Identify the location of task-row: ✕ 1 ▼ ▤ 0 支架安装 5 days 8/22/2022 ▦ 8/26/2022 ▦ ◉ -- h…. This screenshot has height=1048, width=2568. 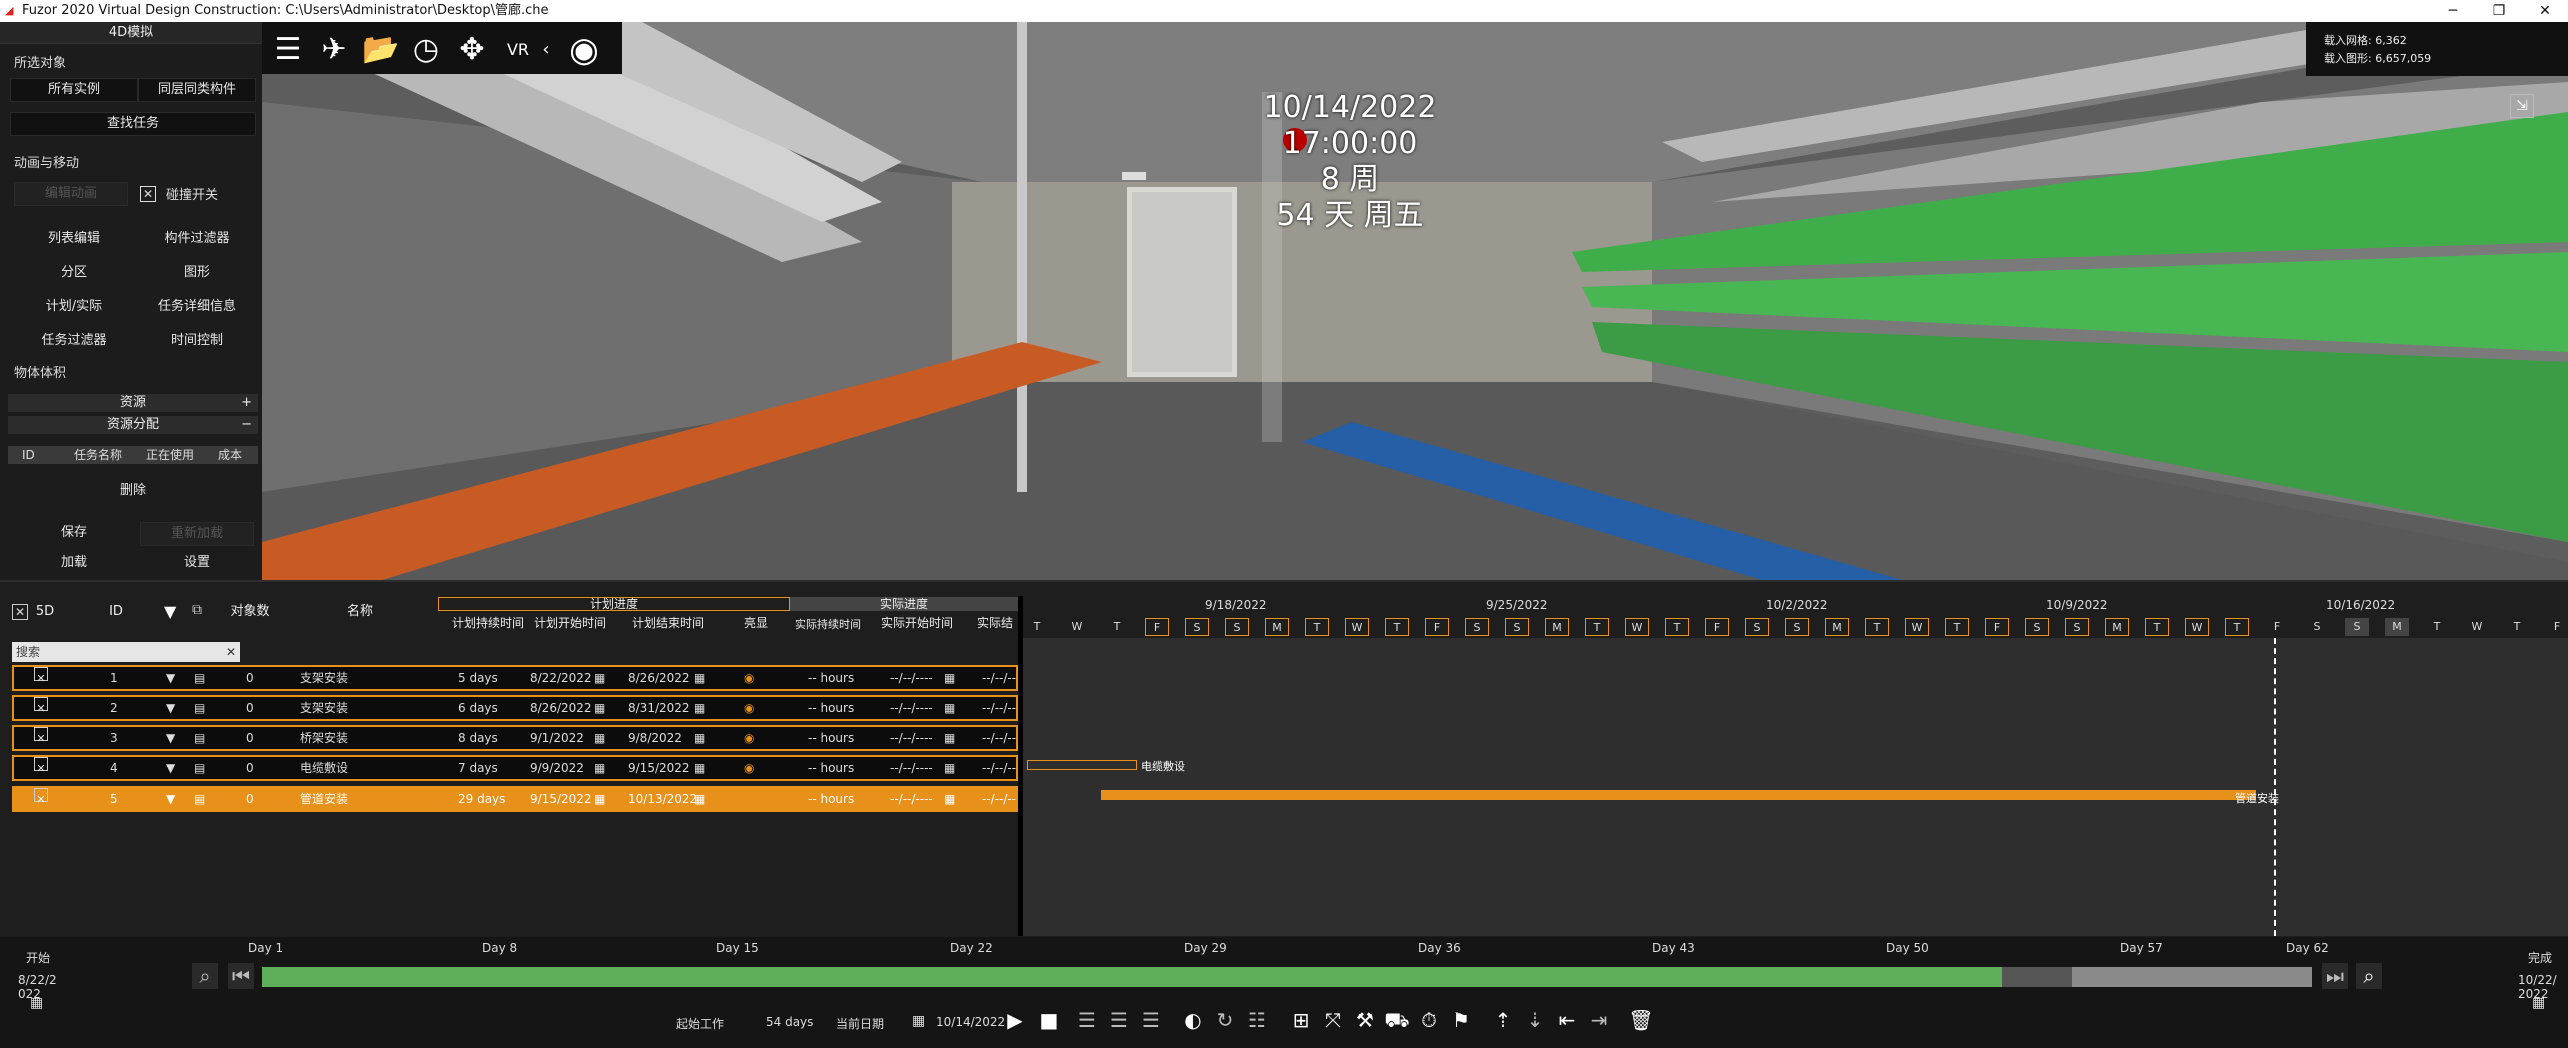
(515, 678).